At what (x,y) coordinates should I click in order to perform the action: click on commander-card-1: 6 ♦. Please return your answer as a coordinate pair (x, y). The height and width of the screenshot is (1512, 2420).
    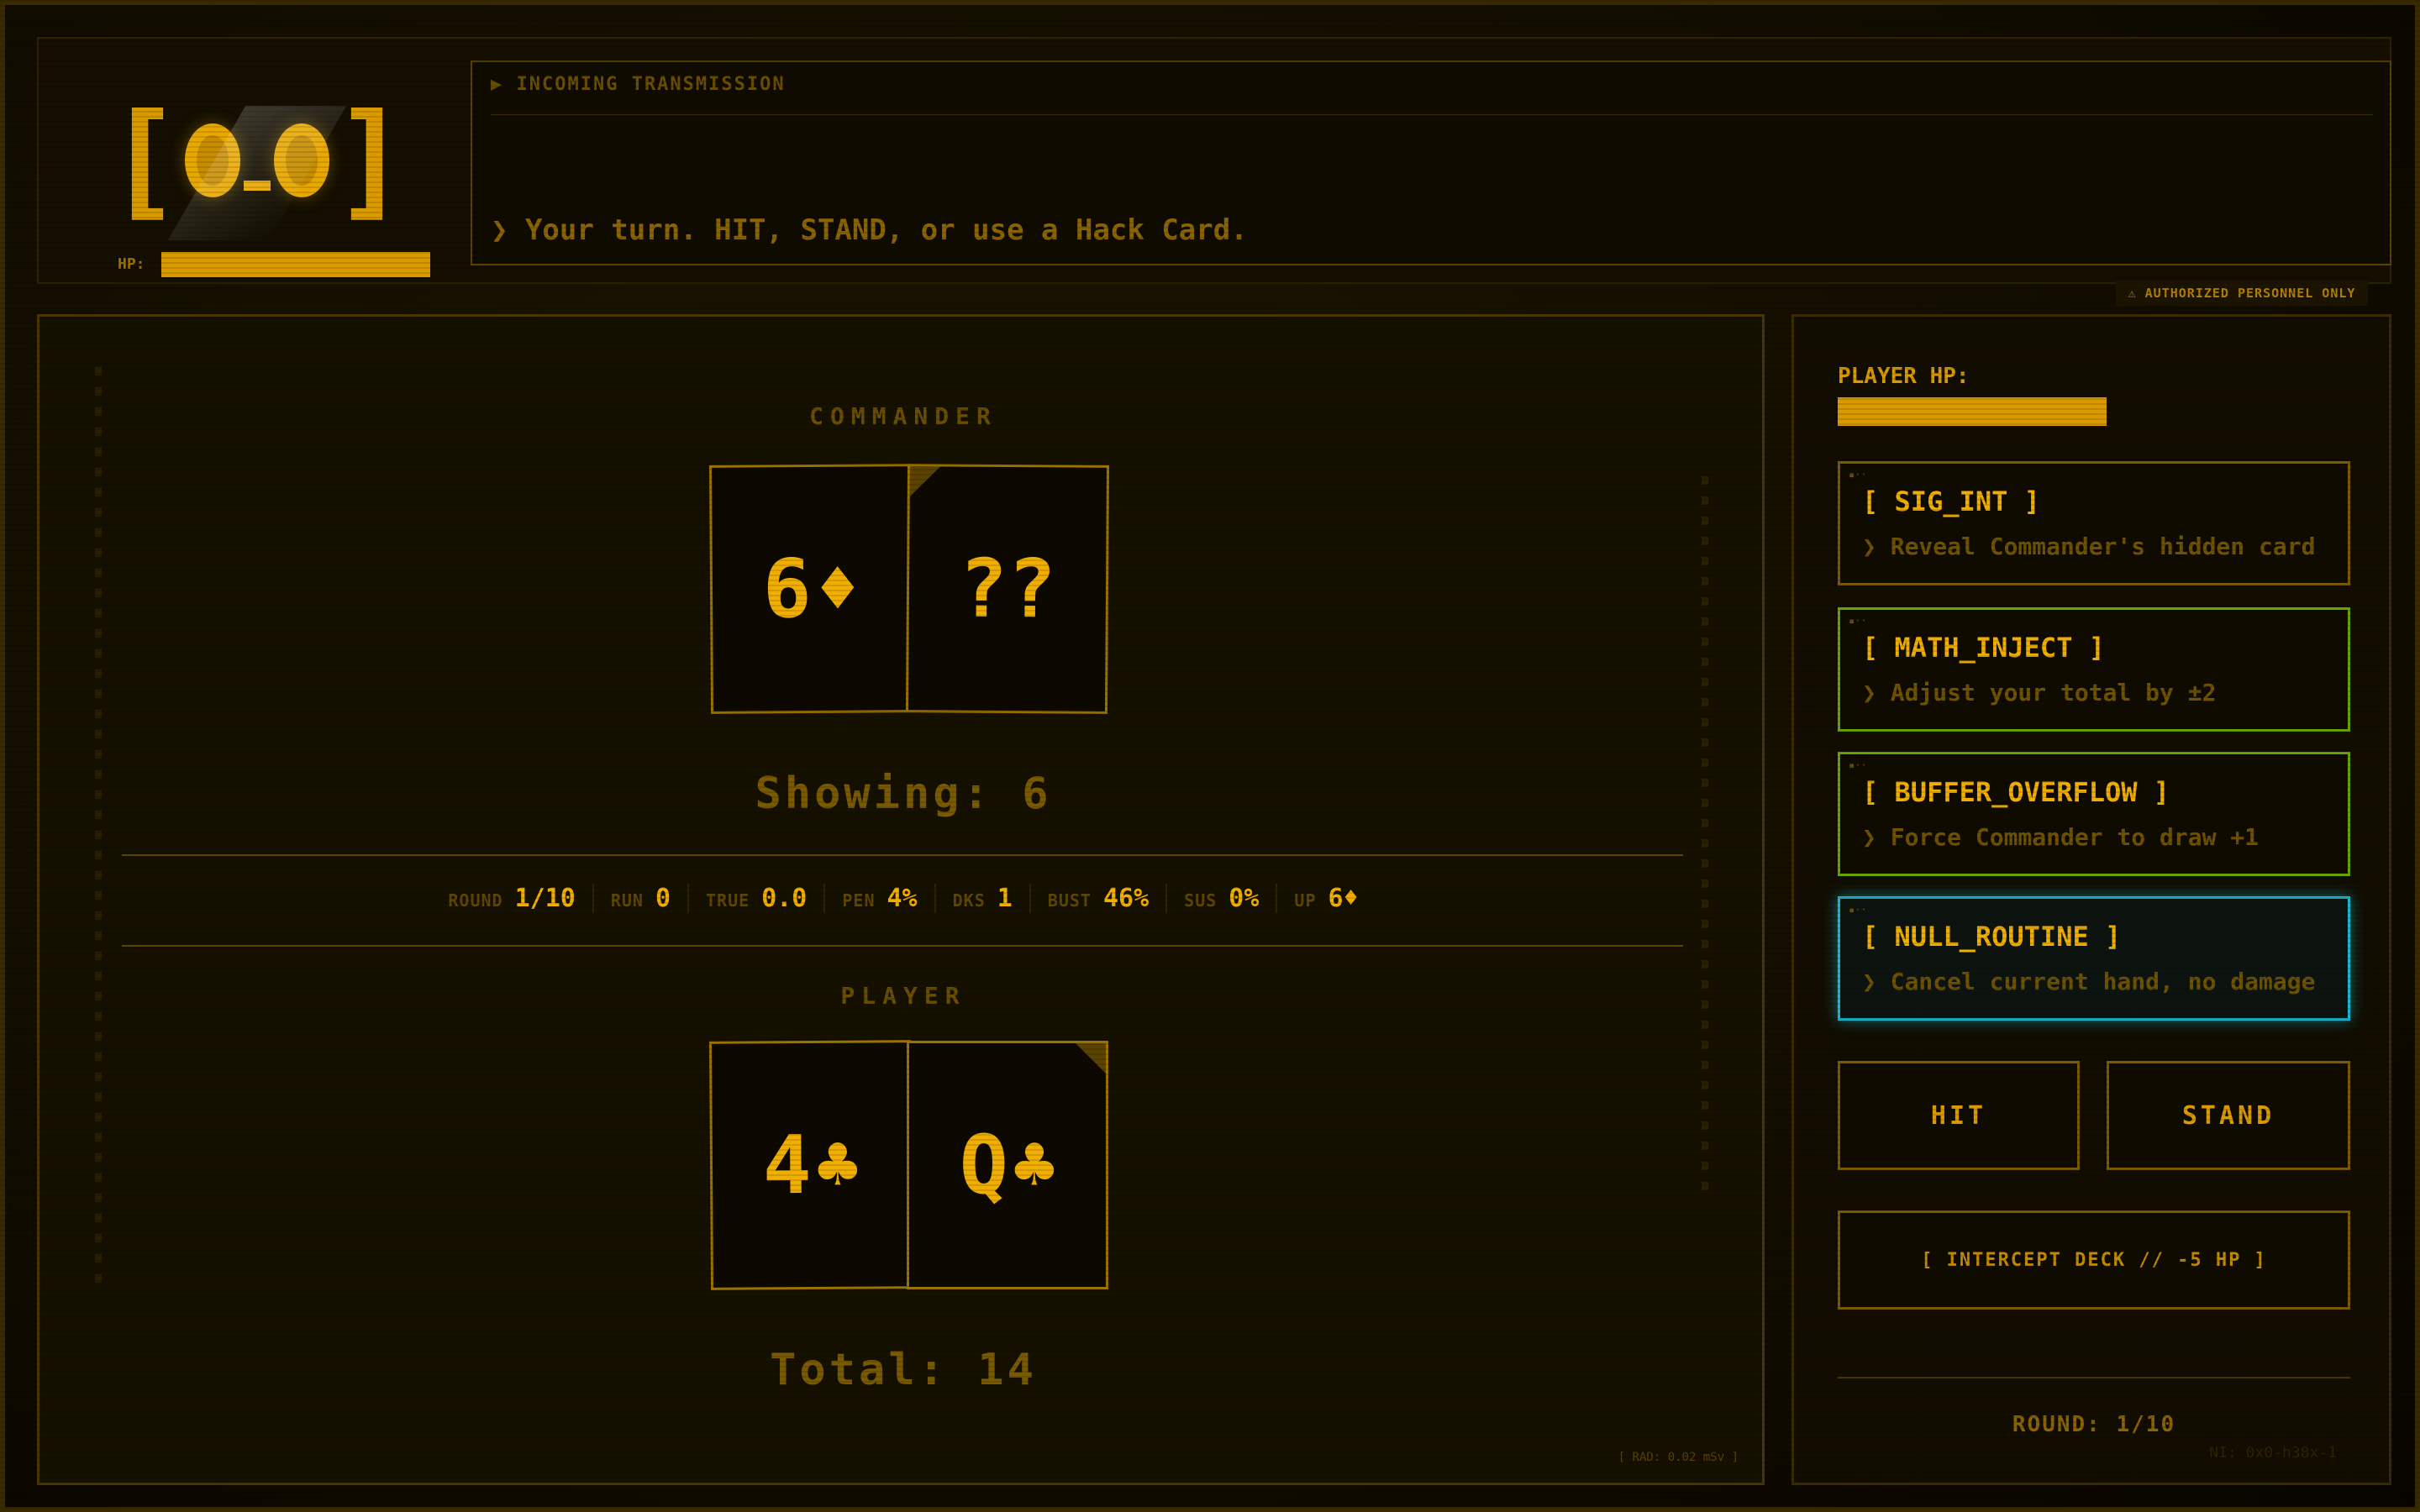
    Looking at the image, I should click on (810, 589).